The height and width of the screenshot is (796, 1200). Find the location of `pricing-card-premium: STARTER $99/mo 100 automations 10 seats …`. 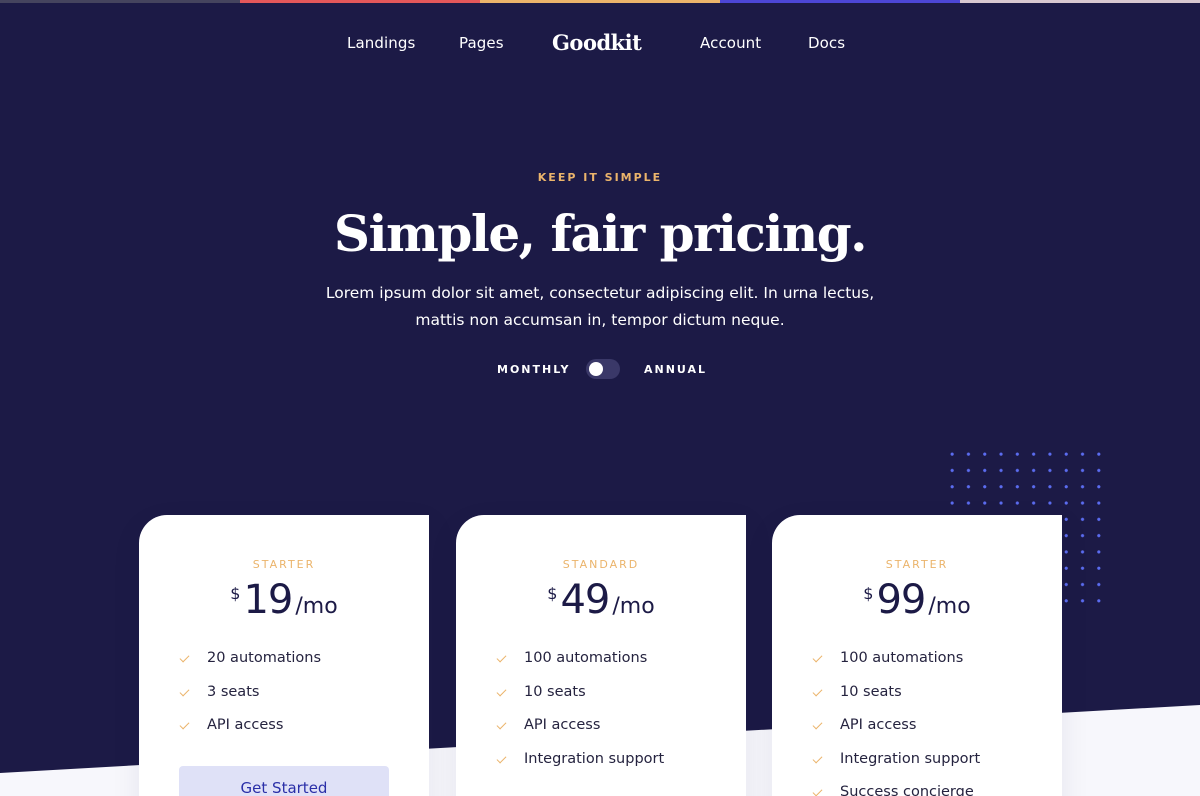

pricing-card-premium: STARTER $99/mo 100 automations 10 seats … is located at coordinates (917, 655).